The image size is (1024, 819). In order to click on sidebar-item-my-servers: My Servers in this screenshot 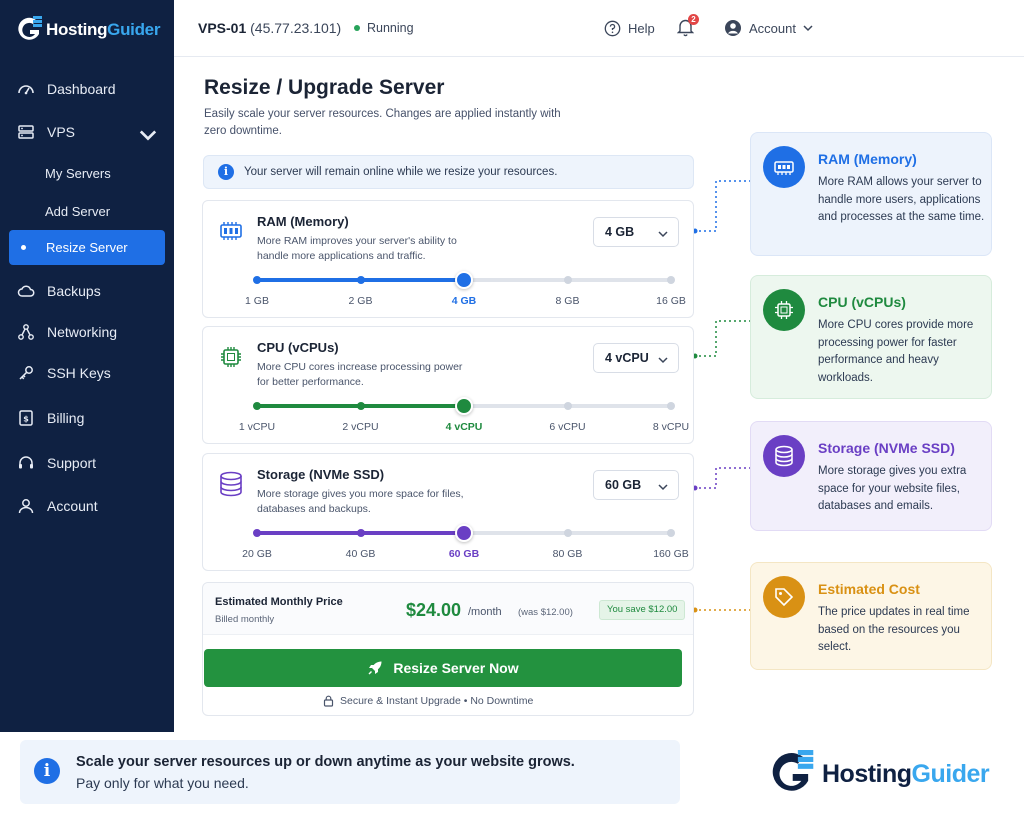, I will do `click(87, 173)`.